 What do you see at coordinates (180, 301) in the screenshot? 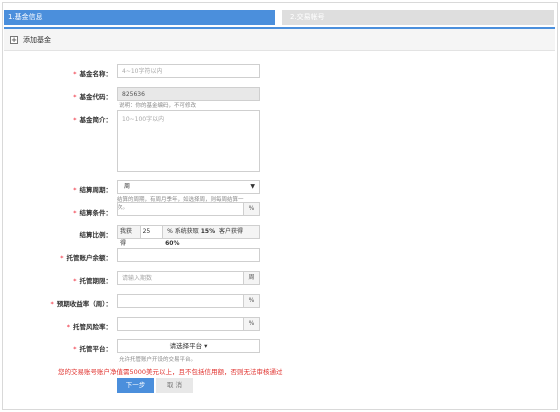
I see `expected-return-input` at bounding box center [180, 301].